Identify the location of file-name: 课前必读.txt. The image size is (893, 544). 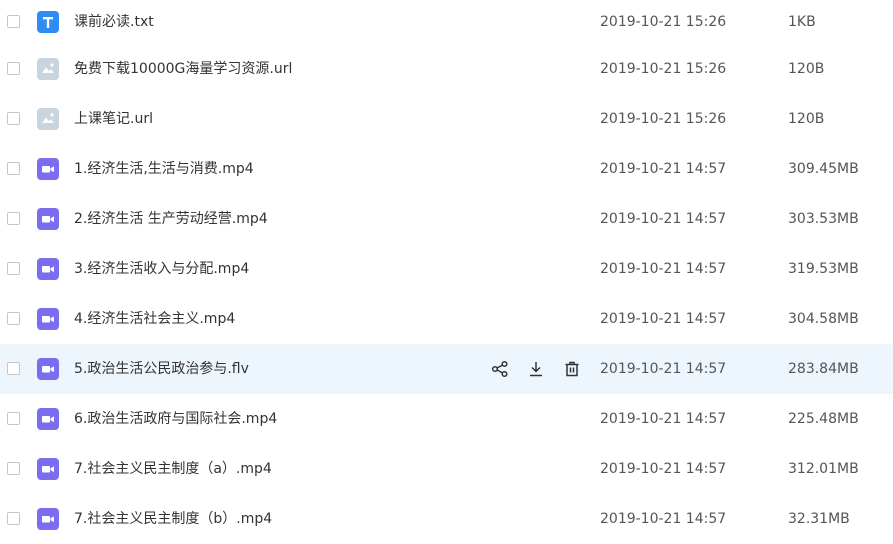
(114, 22).